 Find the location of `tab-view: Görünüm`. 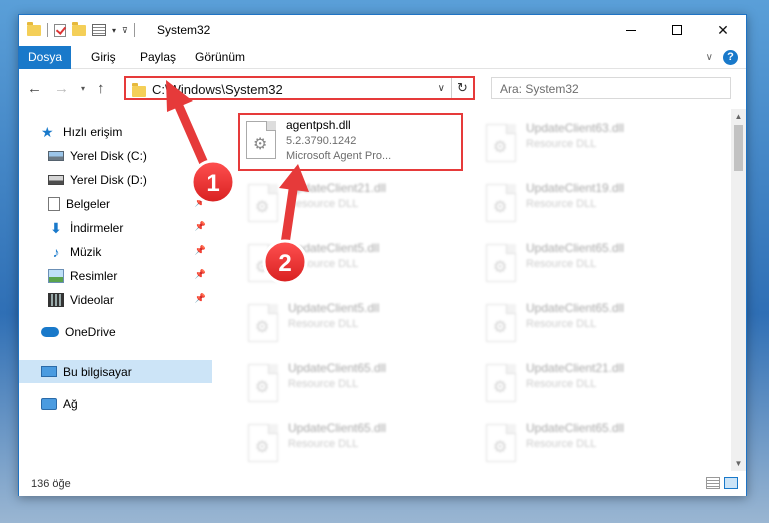

tab-view: Görünüm is located at coordinates (220, 57).